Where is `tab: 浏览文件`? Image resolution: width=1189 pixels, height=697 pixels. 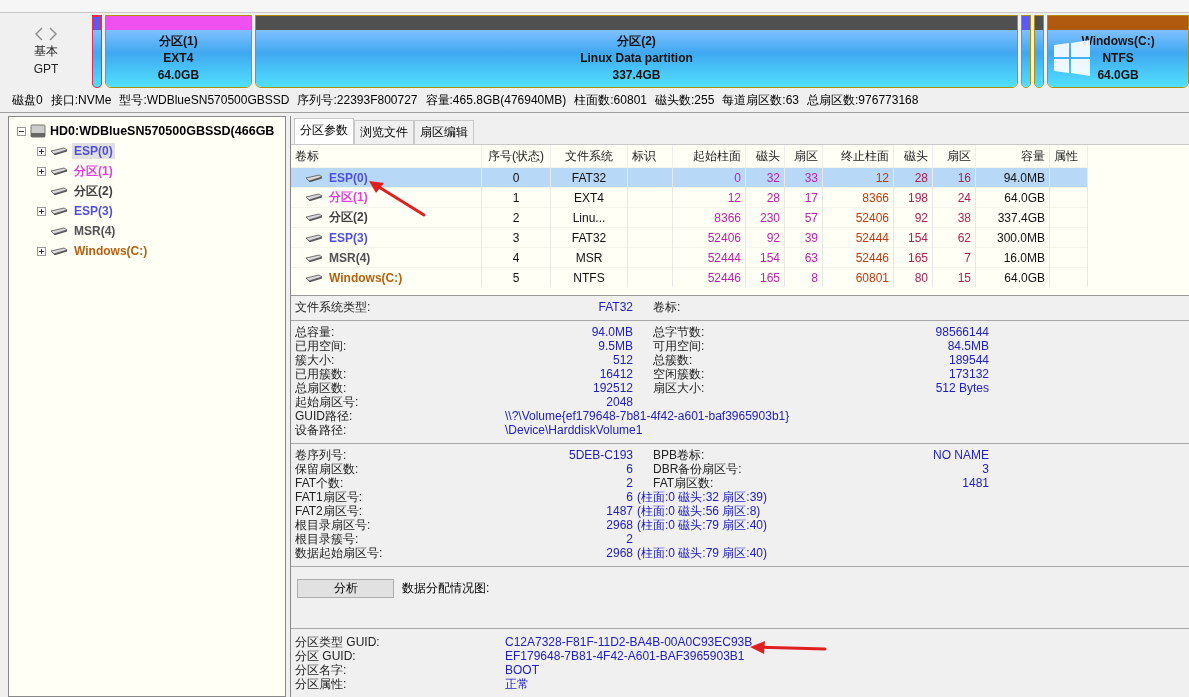 tab: 浏览文件 is located at coordinates (384, 132).